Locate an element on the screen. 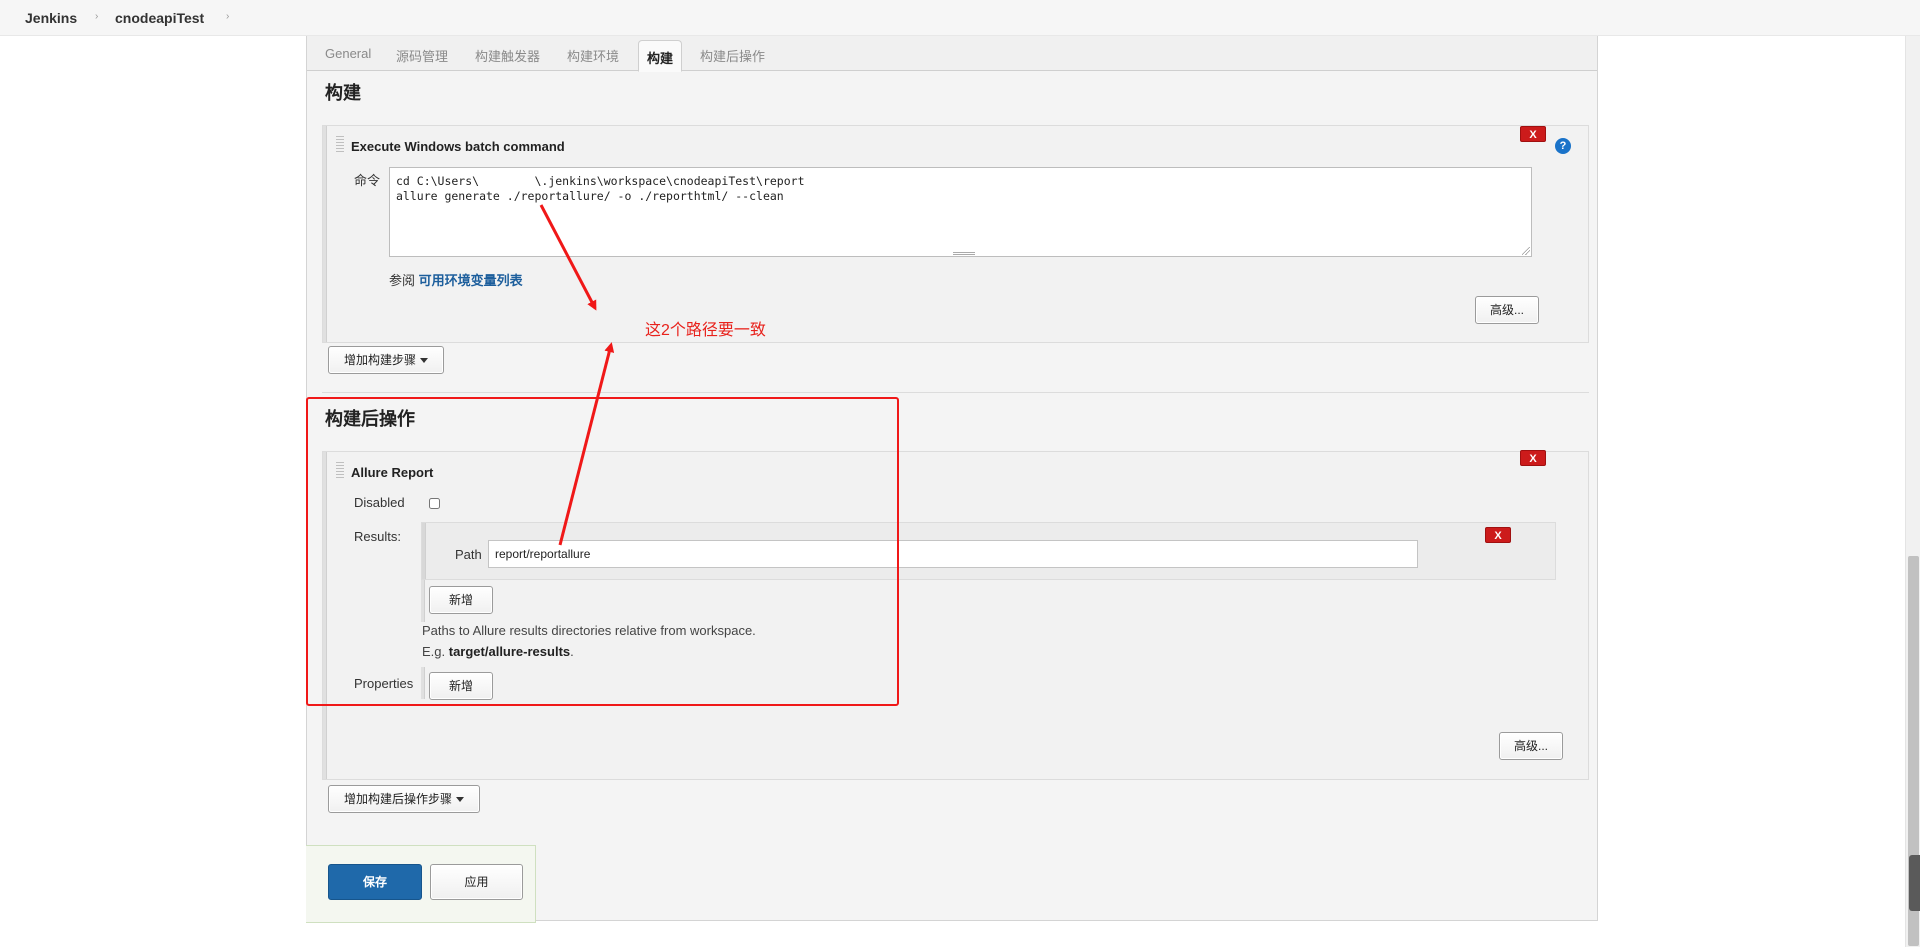 This screenshot has width=1920, height=947. add-build-step-button: 增加构建步骤 is located at coordinates (386, 360).